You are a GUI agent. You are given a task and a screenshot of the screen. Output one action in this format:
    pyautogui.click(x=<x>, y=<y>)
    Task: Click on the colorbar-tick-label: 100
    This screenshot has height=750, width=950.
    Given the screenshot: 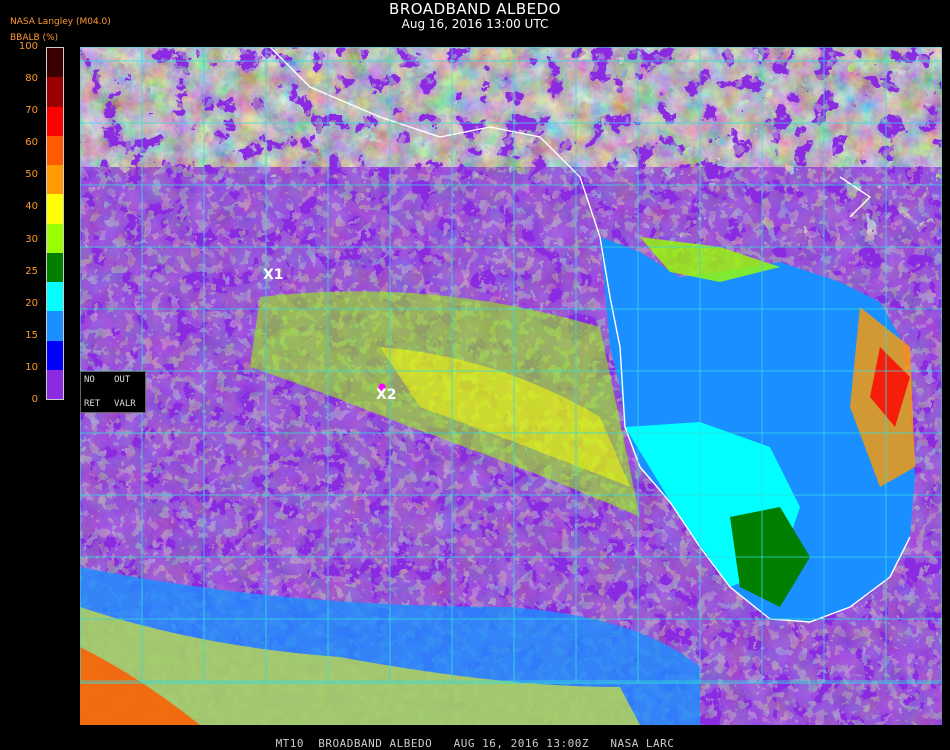 What is the action you would take?
    pyautogui.click(x=28, y=46)
    